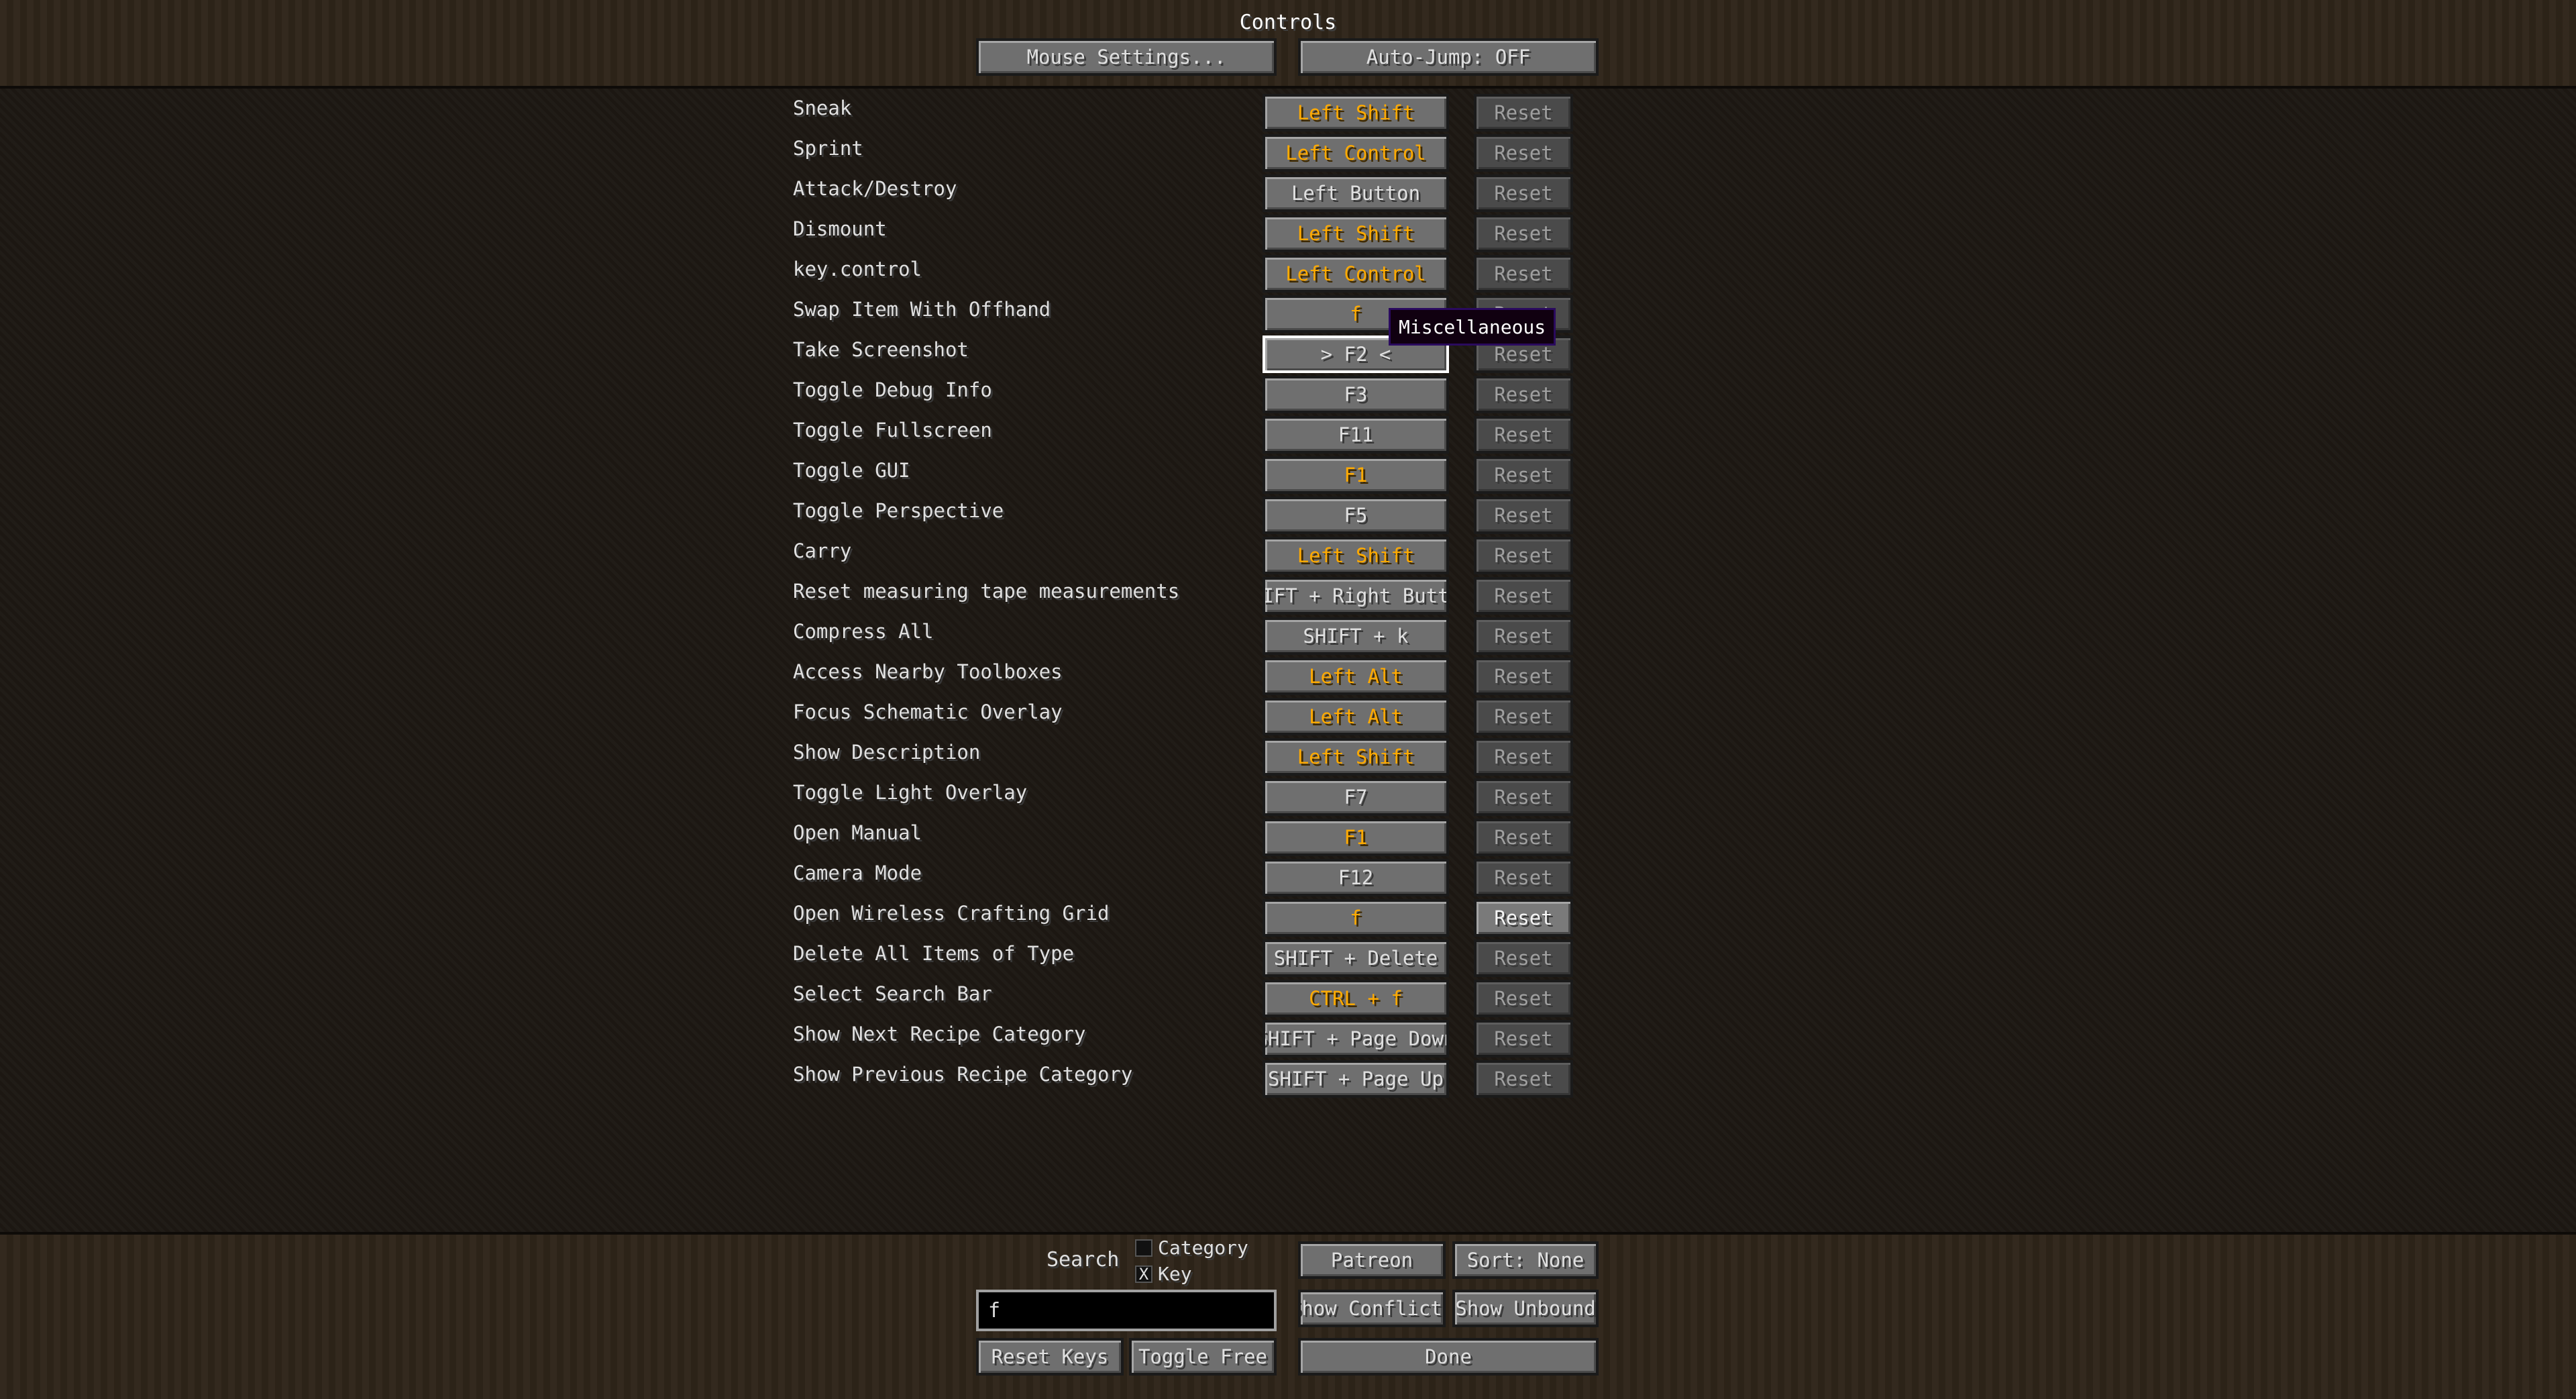 This screenshot has height=1399, width=2576. I want to click on keybind-label: Toggle GUI, so click(851, 471).